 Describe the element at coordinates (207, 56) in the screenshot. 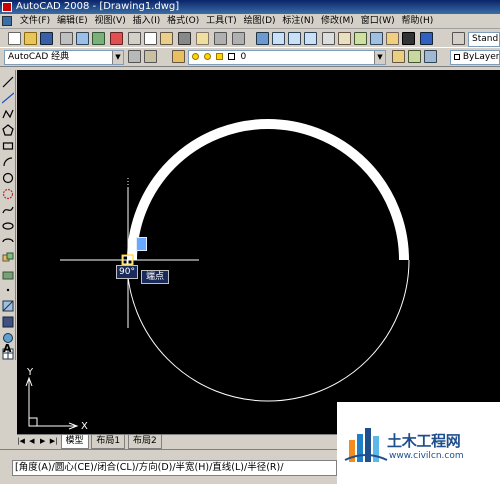

I see `layer-freeze-icon` at that location.